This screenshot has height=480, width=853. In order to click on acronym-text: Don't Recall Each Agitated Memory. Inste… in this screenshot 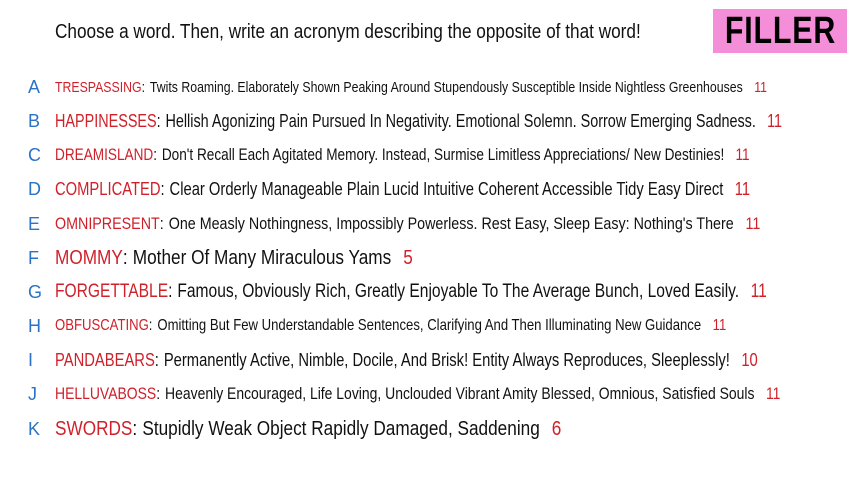, I will do `click(443, 154)`.